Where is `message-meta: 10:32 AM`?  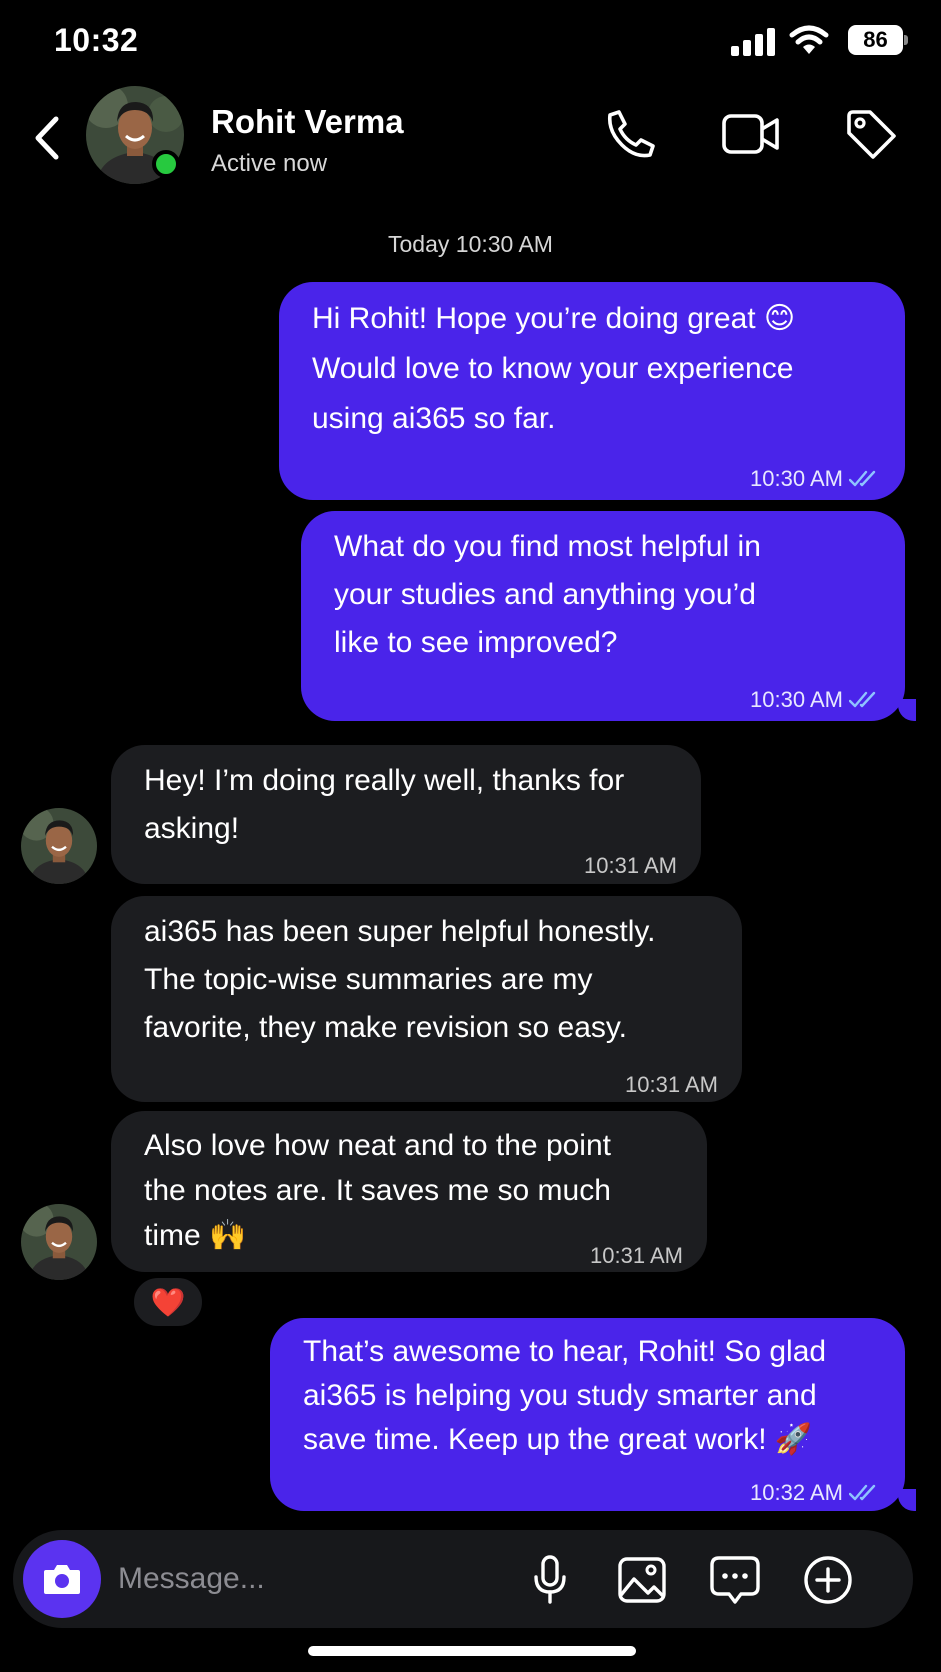
message-meta: 10:32 AM is located at coordinates (815, 1493).